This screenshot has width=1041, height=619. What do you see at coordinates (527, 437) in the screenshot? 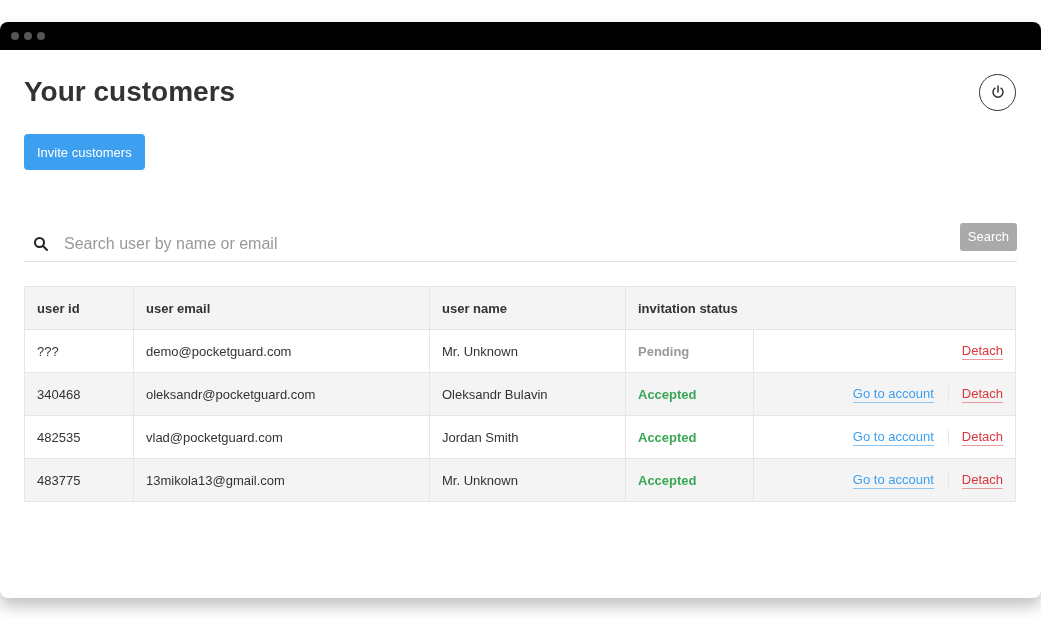
I see `table-cell: Jordan Smith` at bounding box center [527, 437].